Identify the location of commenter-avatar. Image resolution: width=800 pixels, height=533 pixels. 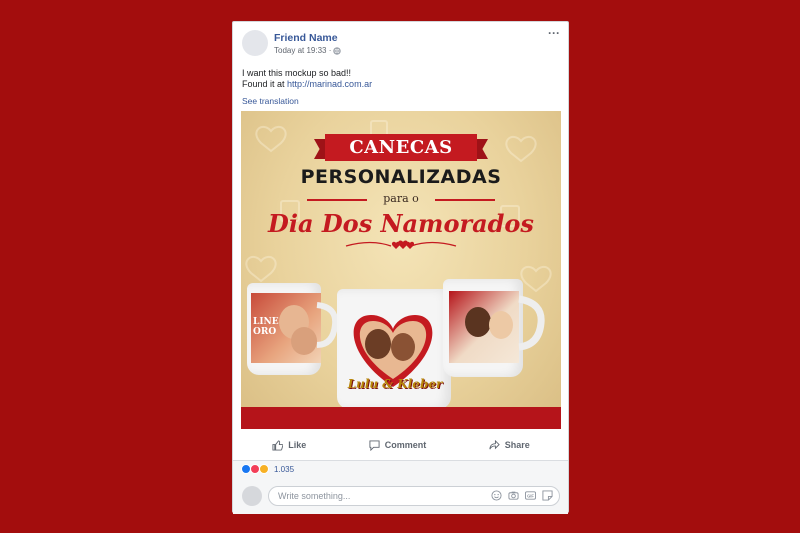
(252, 496).